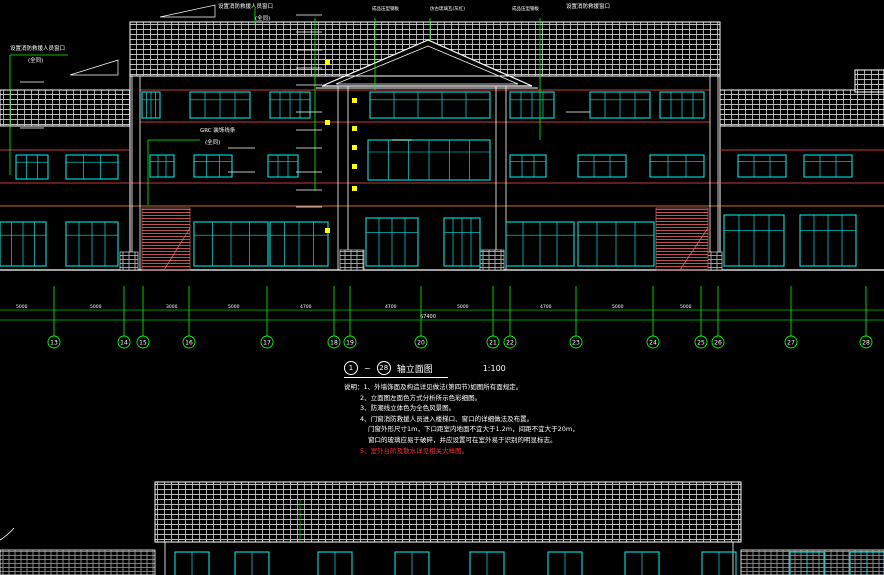 The image size is (884, 575). What do you see at coordinates (421, 343) in the screenshot?
I see `axis-label: 20` at bounding box center [421, 343].